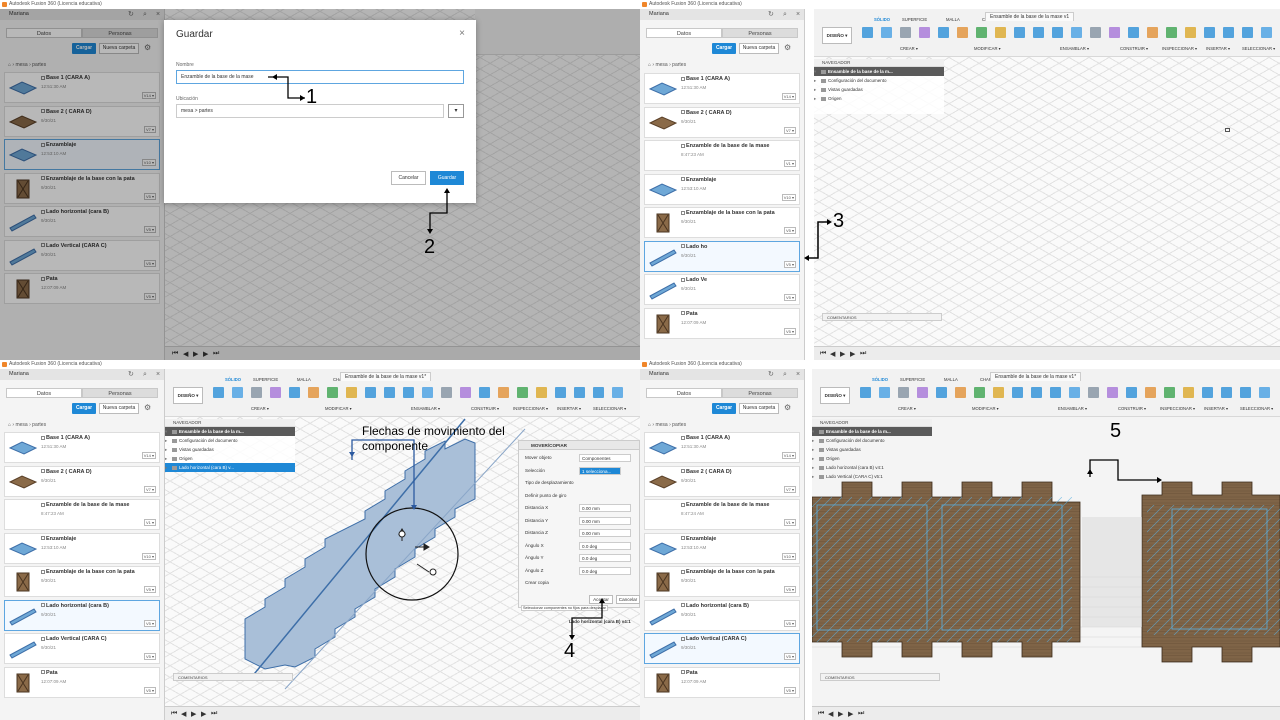 The height and width of the screenshot is (720, 1280). I want to click on annotation-1: 1, so click(312, 97).